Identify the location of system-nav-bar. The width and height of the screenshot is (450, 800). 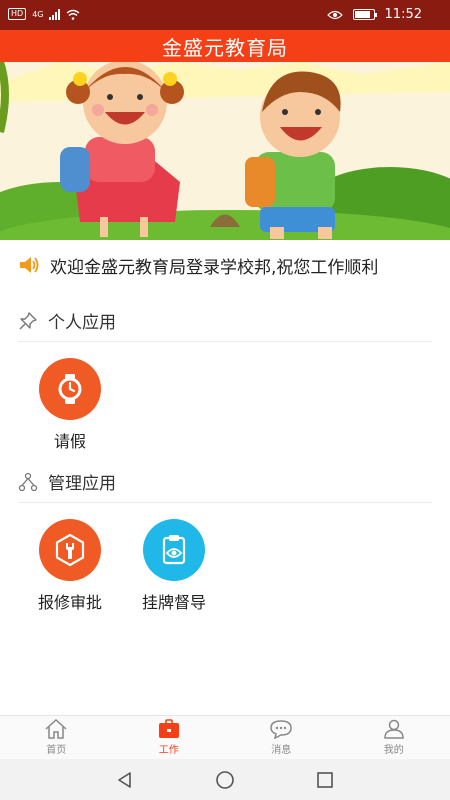
(225, 779).